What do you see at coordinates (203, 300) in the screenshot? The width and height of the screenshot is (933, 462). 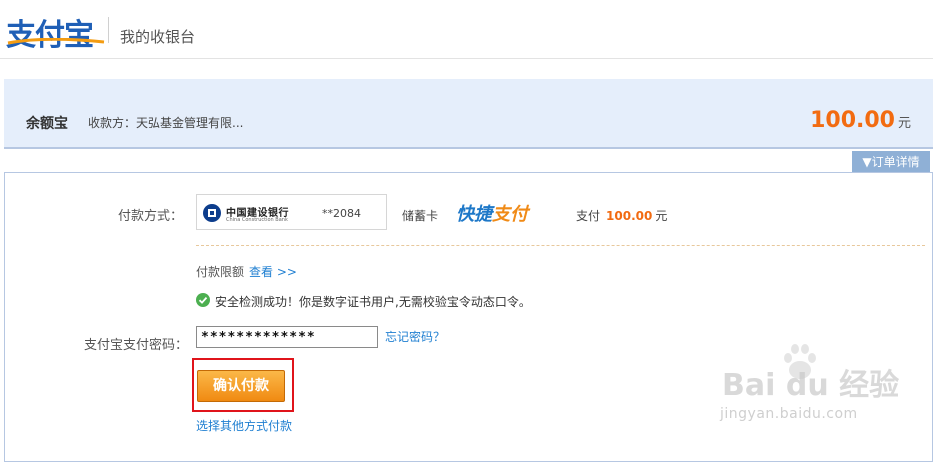 I see `check-circle-icon` at bounding box center [203, 300].